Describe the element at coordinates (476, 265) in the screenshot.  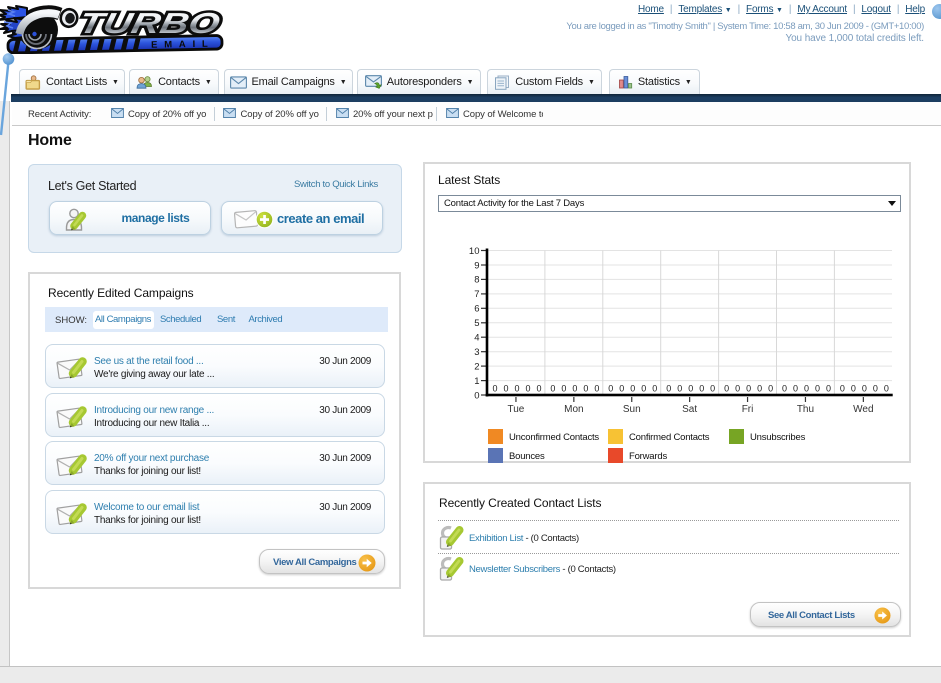
I see `svg-text: 9` at that location.